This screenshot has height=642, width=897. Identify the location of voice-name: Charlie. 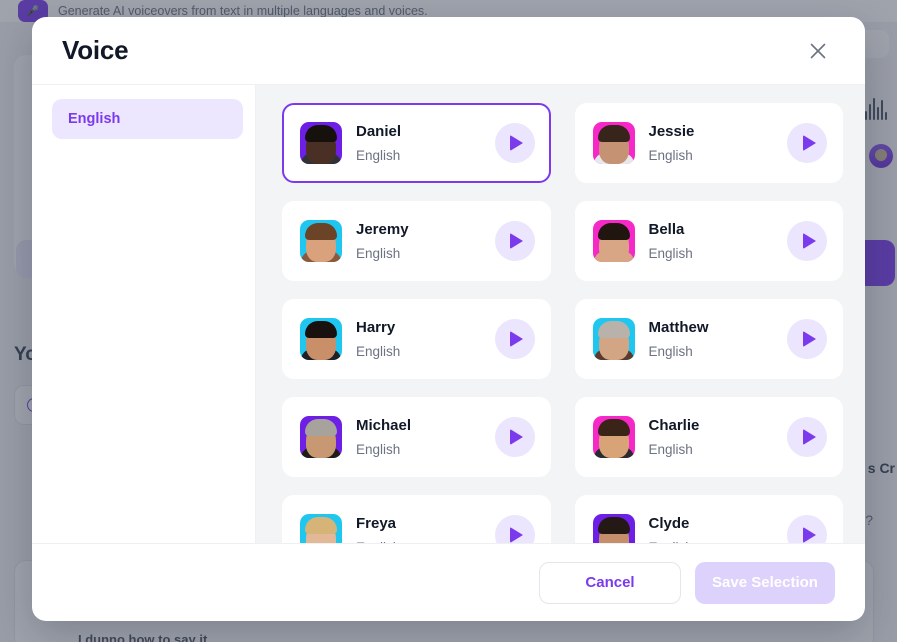
(674, 425).